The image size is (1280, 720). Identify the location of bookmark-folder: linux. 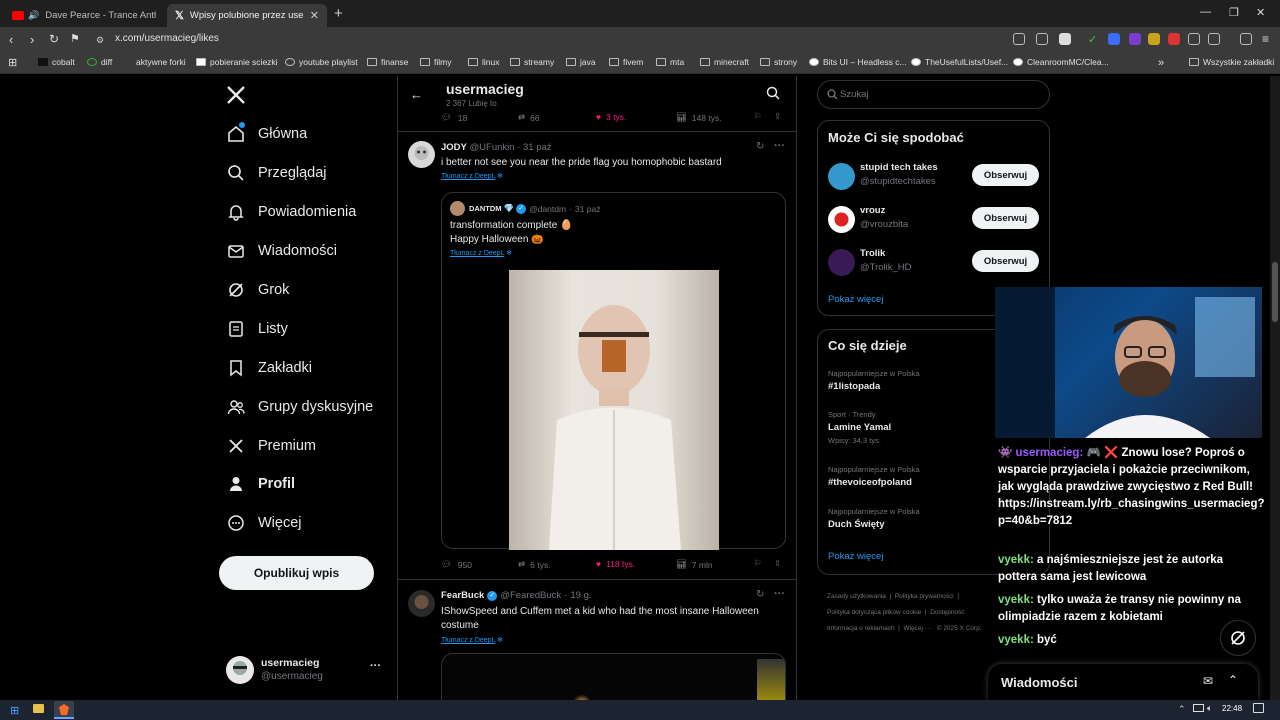
(483, 62).